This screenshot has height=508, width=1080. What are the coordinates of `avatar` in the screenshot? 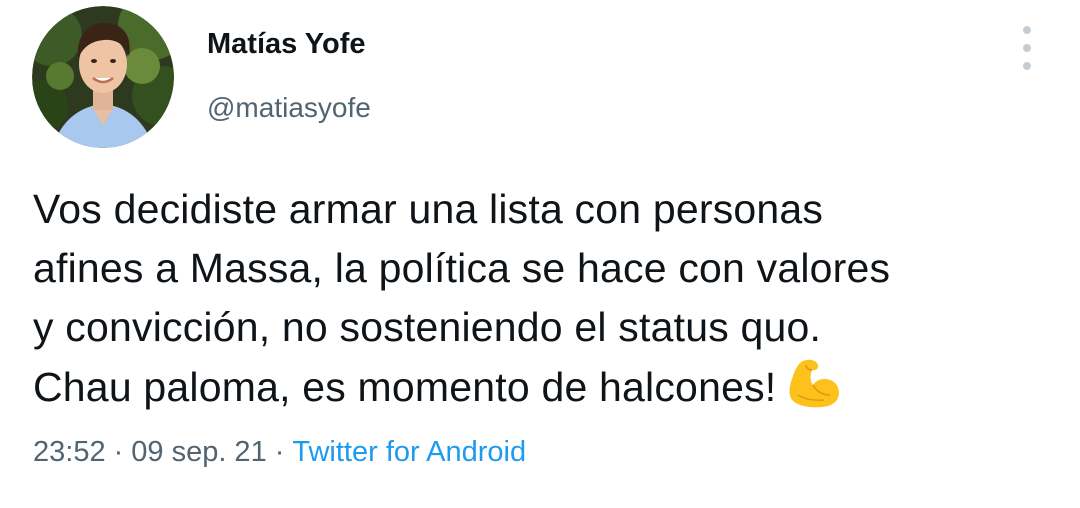 It's located at (103, 77).